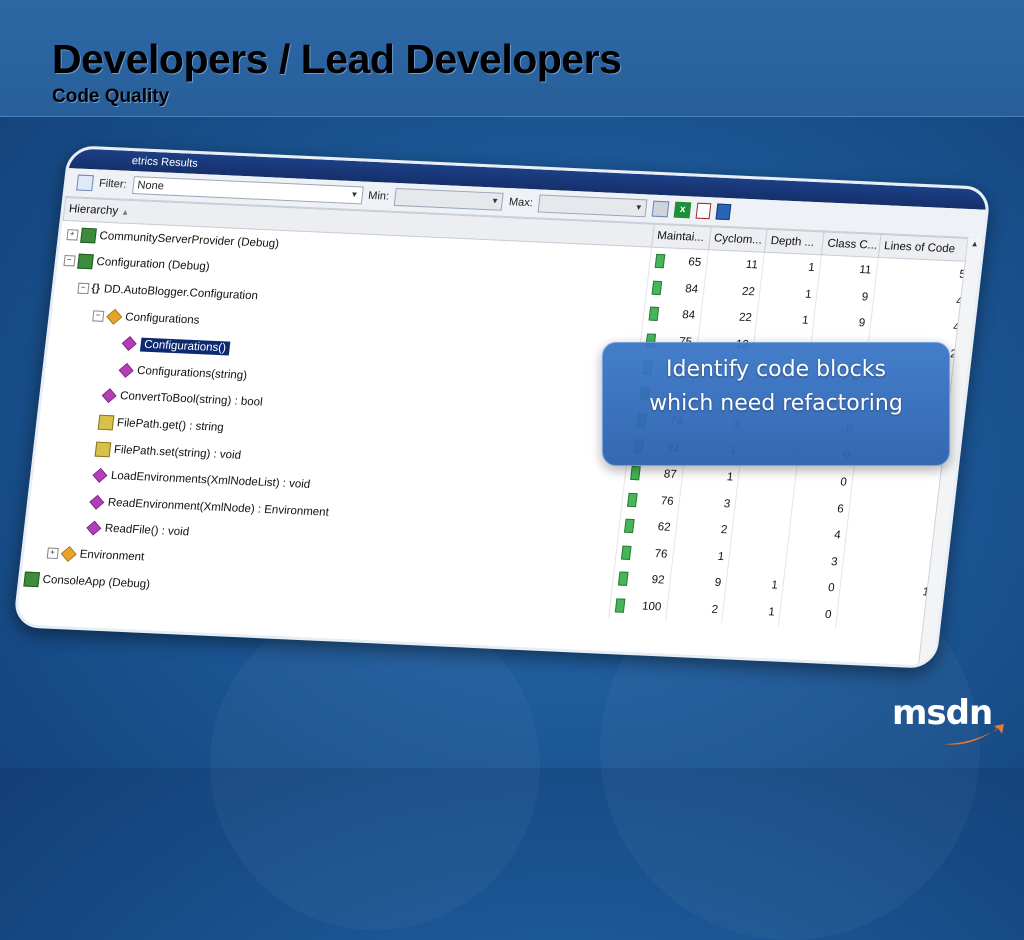  Describe the element at coordinates (113, 184) in the screenshot. I see `filter-label: Filter:` at that location.